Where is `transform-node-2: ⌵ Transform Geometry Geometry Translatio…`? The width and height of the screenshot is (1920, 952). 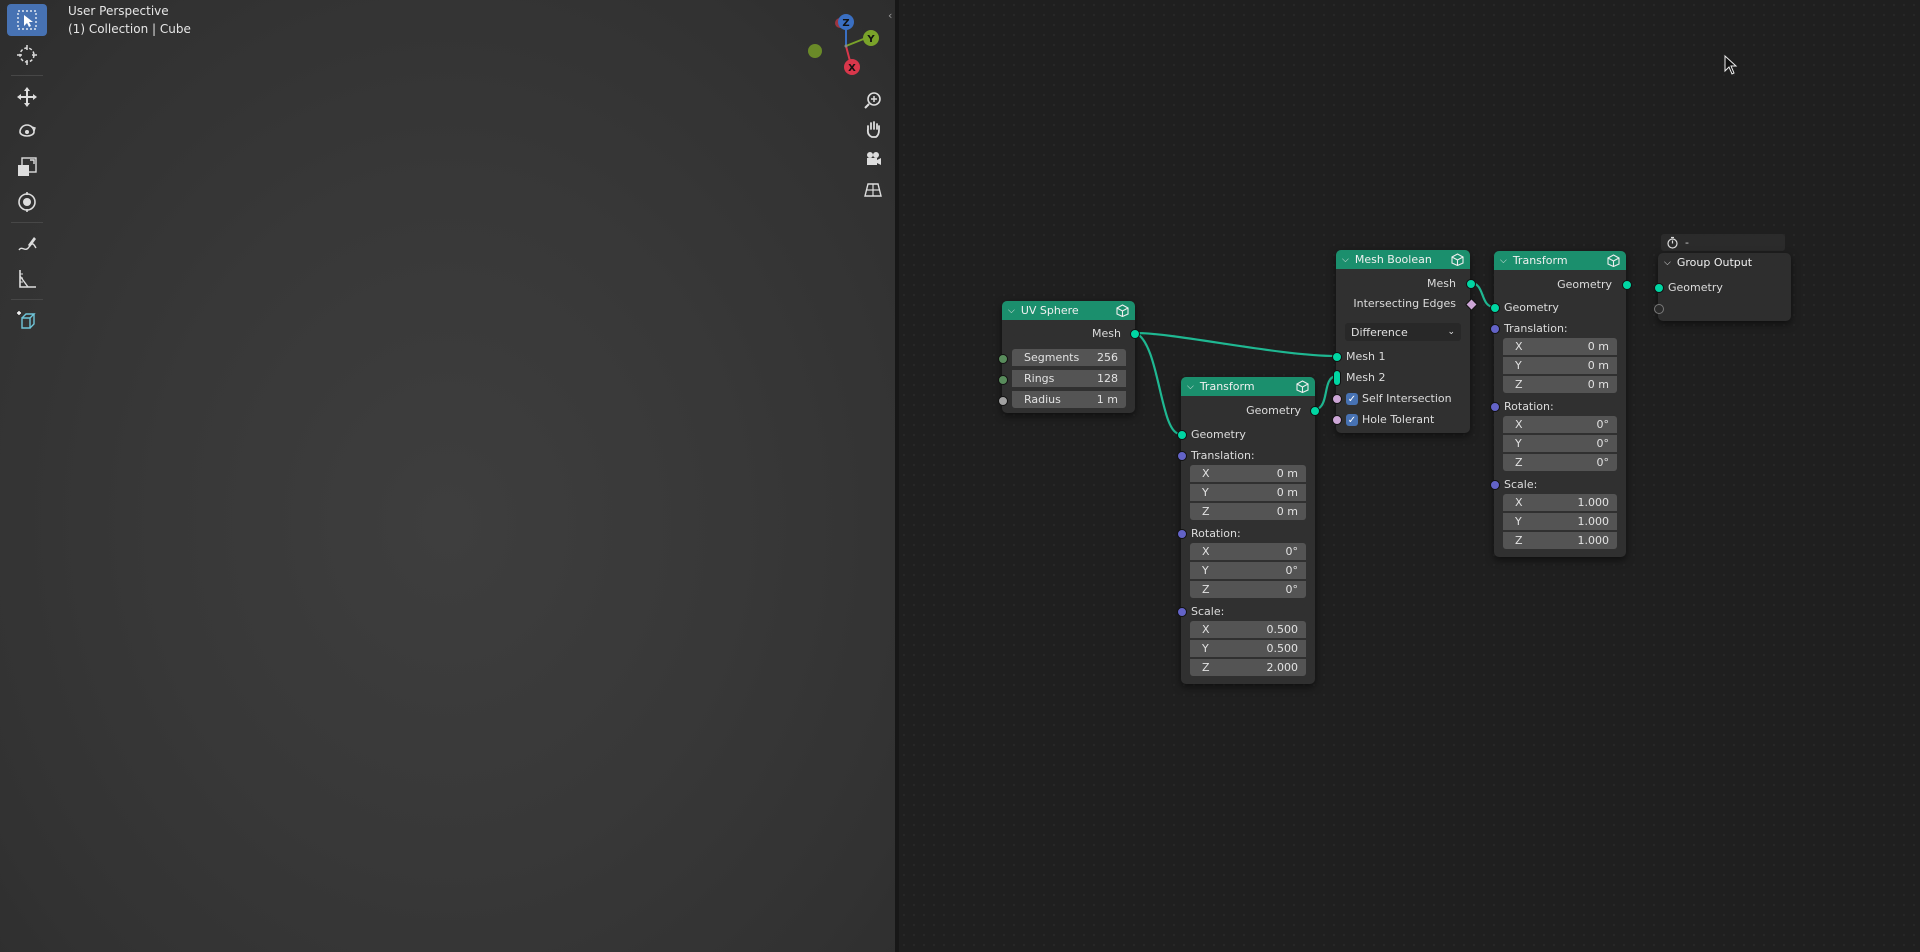 transform-node-2: ⌵ Transform Geometry Geometry Translatio… is located at coordinates (1561, 404).